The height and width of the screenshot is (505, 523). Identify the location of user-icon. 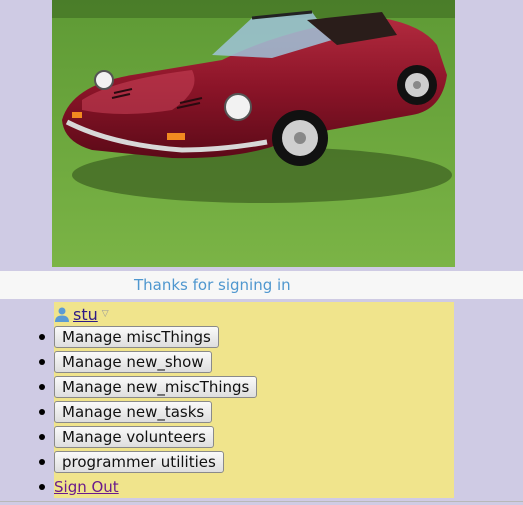
(62, 314).